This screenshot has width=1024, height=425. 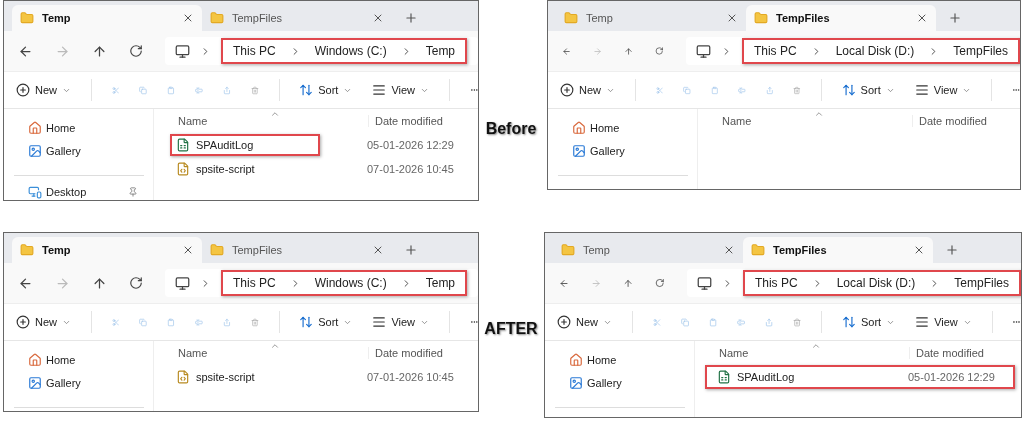 What do you see at coordinates (571, 18) in the screenshot?
I see `folder-icon` at bounding box center [571, 18].